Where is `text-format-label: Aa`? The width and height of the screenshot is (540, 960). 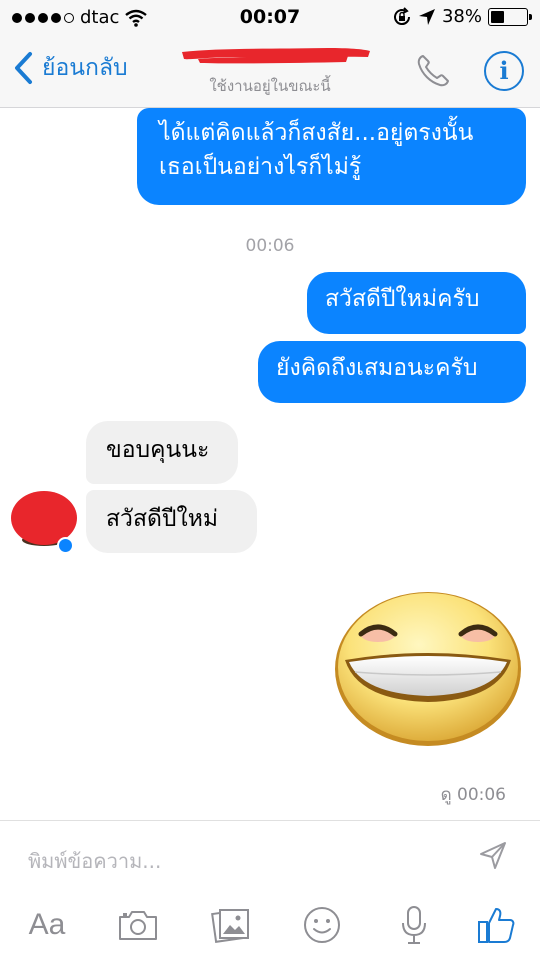
text-format-label: Aa is located at coordinates (47, 924).